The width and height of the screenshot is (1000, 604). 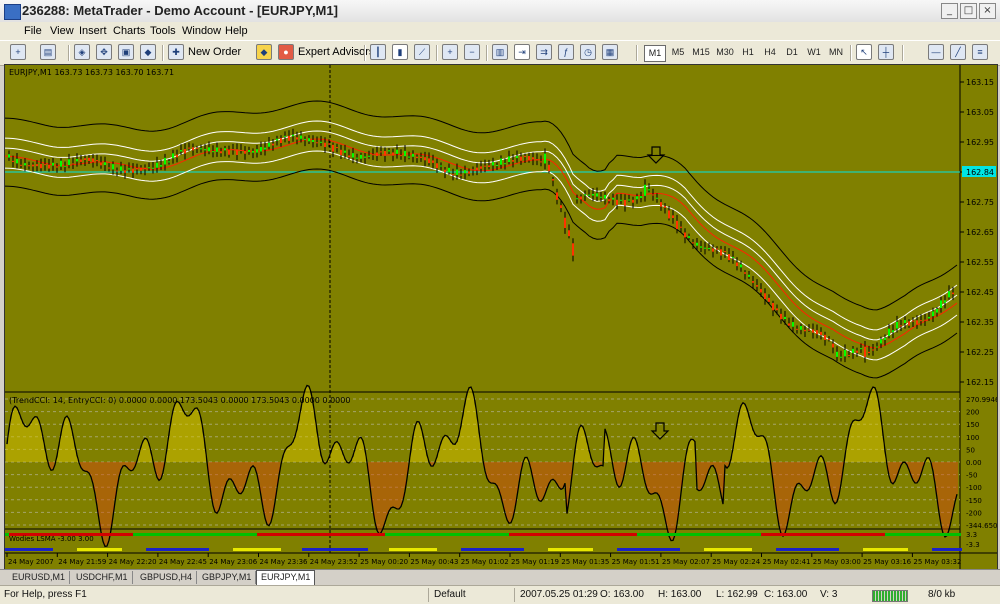 I want to click on tab-usdchf-m1: USDCHF,M1, so click(x=102, y=577).